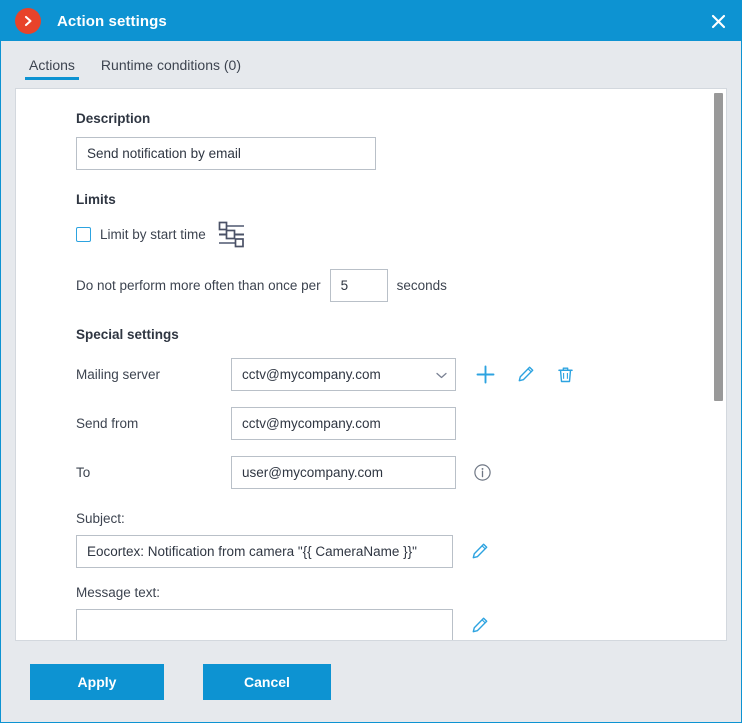  What do you see at coordinates (153, 234) in the screenshot?
I see `limit-by-start-time-label: Limit by start time` at bounding box center [153, 234].